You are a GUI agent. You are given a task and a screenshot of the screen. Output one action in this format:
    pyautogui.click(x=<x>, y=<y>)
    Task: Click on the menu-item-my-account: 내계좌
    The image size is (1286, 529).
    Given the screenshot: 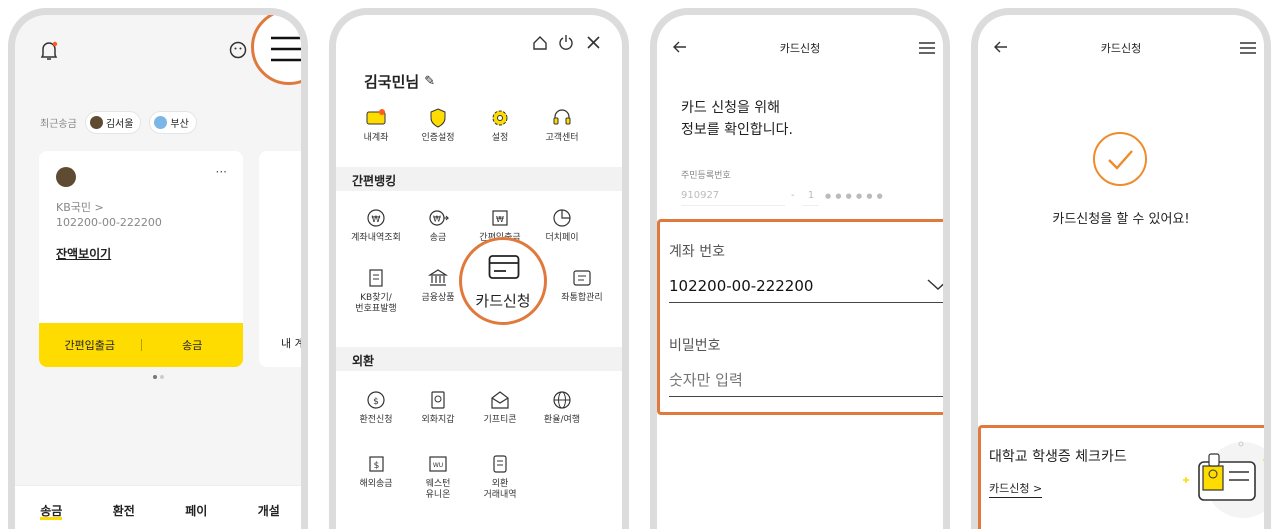 What is the action you would take?
    pyautogui.click(x=376, y=125)
    